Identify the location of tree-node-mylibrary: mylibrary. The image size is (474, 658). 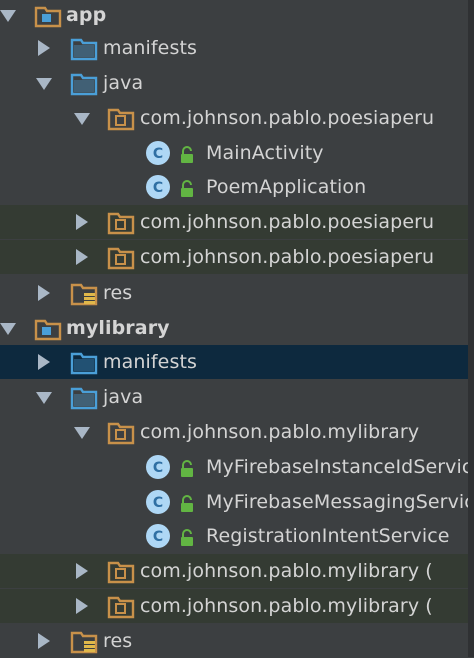
(237, 328).